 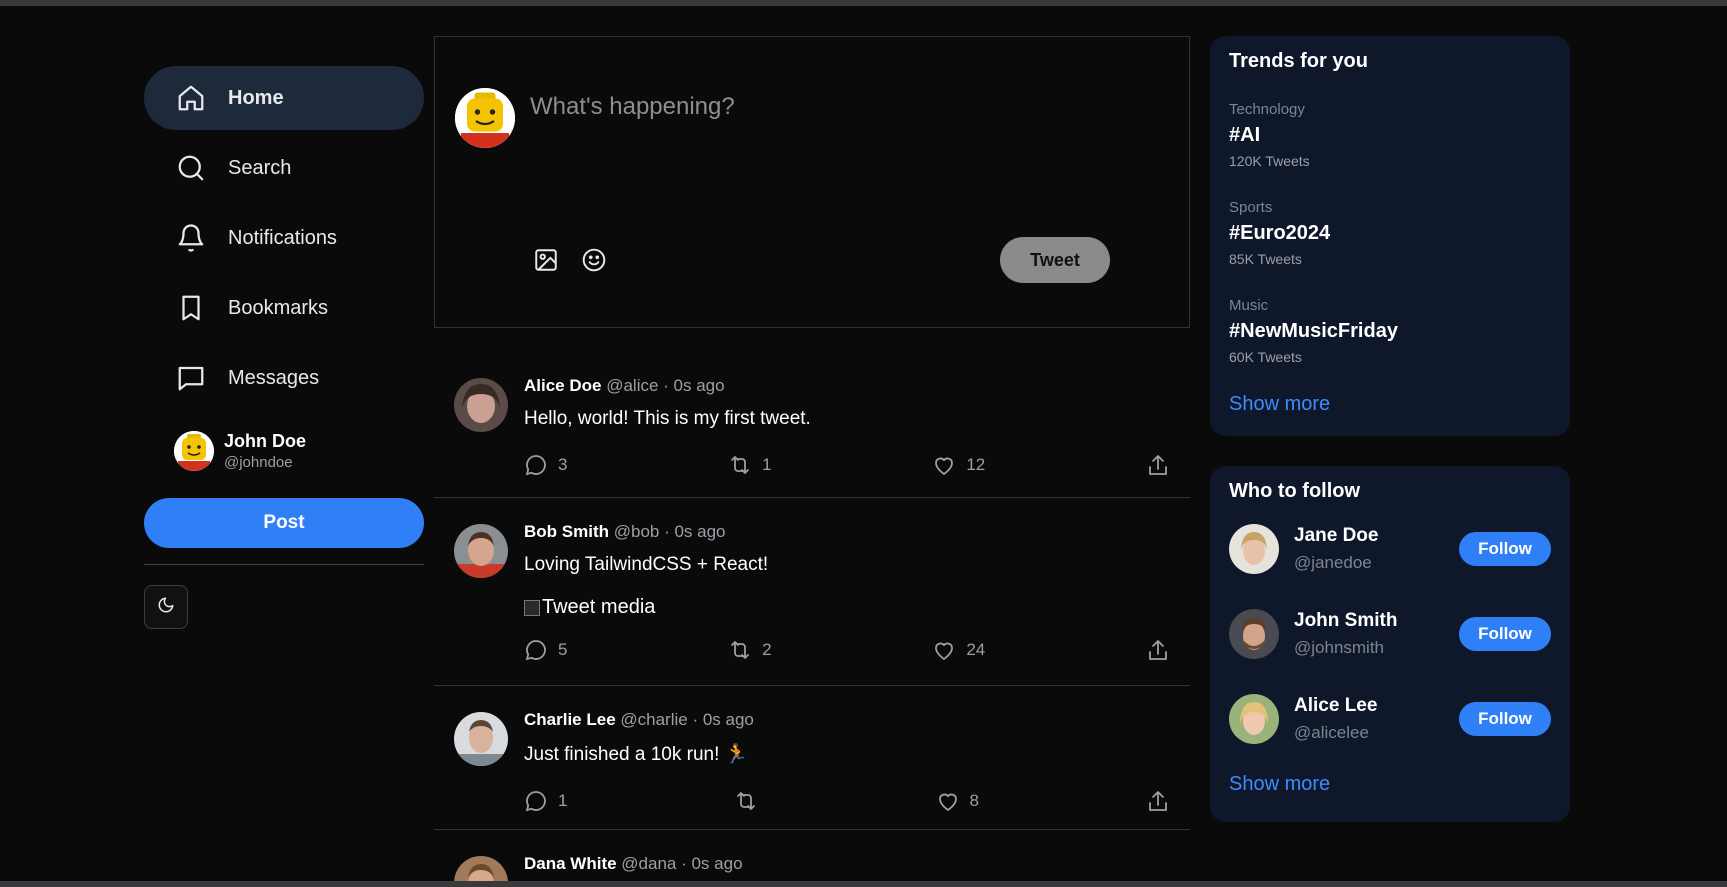 What do you see at coordinates (767, 464) in the screenshot?
I see `retweet-count: 1` at bounding box center [767, 464].